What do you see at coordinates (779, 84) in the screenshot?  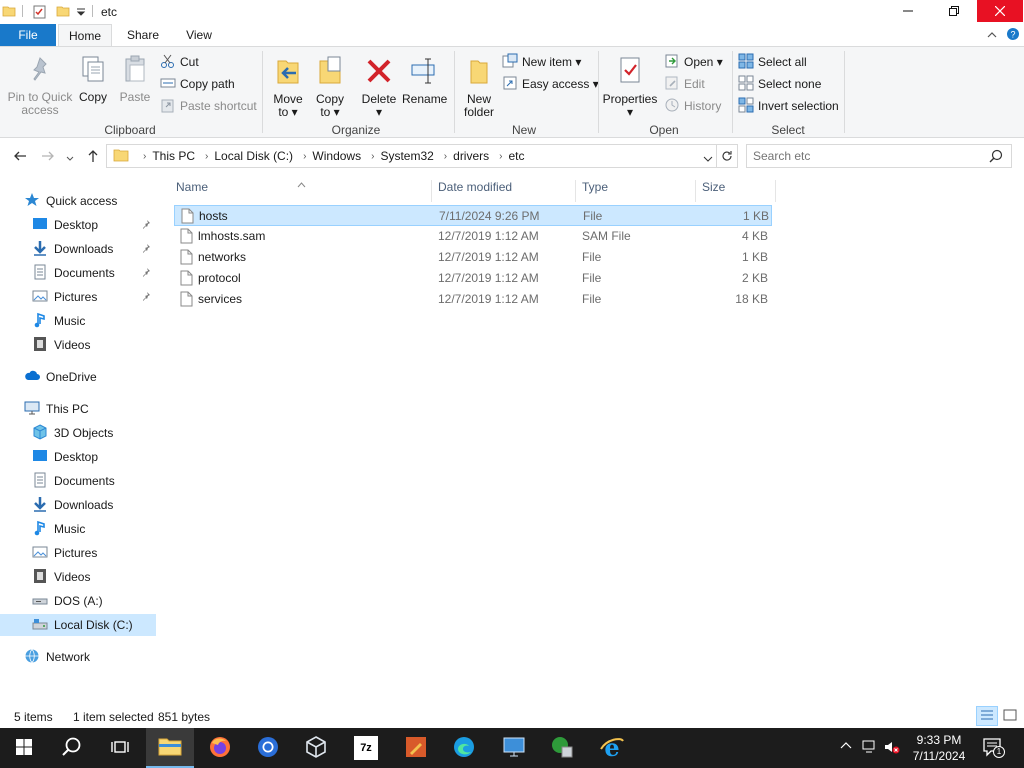 I see `select-none-button: Select none` at bounding box center [779, 84].